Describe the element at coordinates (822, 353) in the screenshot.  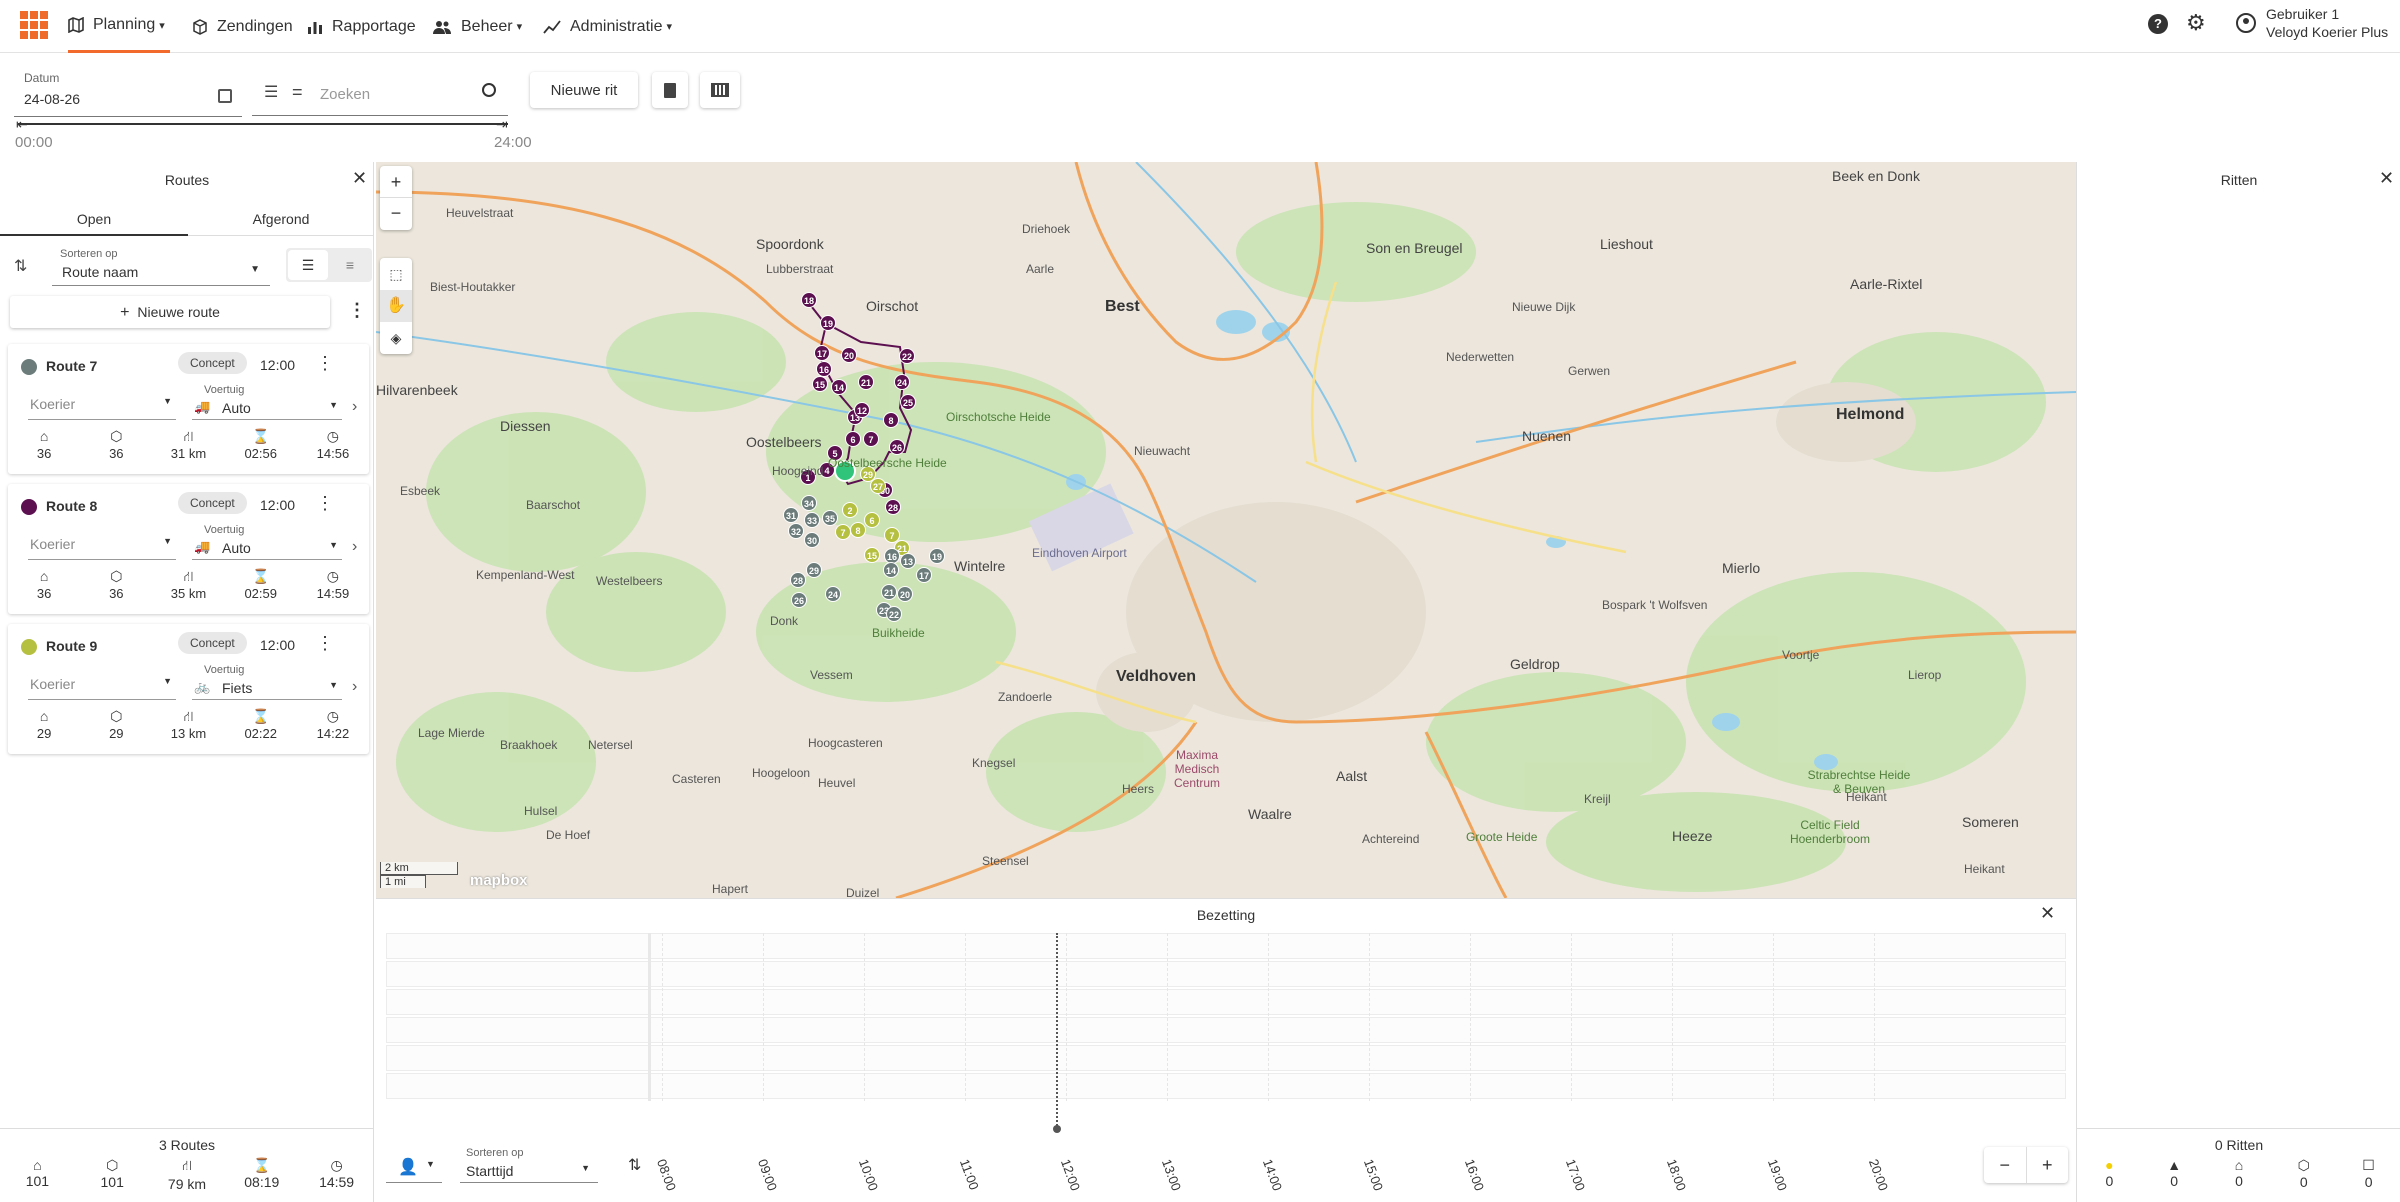
I see `map-marker-route8: 17` at that location.